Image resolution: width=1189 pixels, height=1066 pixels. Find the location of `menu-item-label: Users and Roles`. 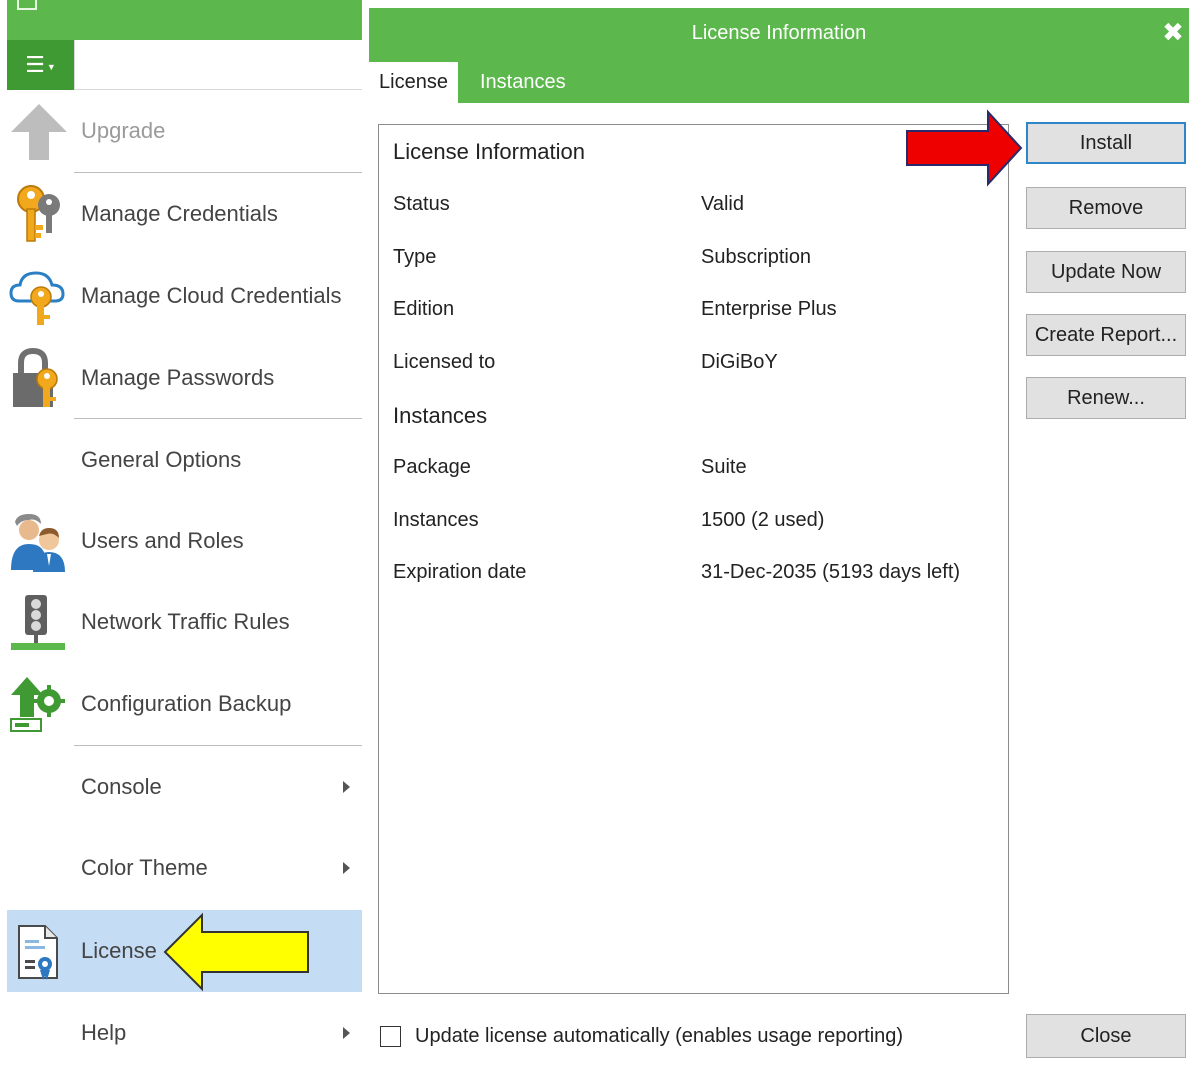

menu-item-label: Users and Roles is located at coordinates (162, 540).